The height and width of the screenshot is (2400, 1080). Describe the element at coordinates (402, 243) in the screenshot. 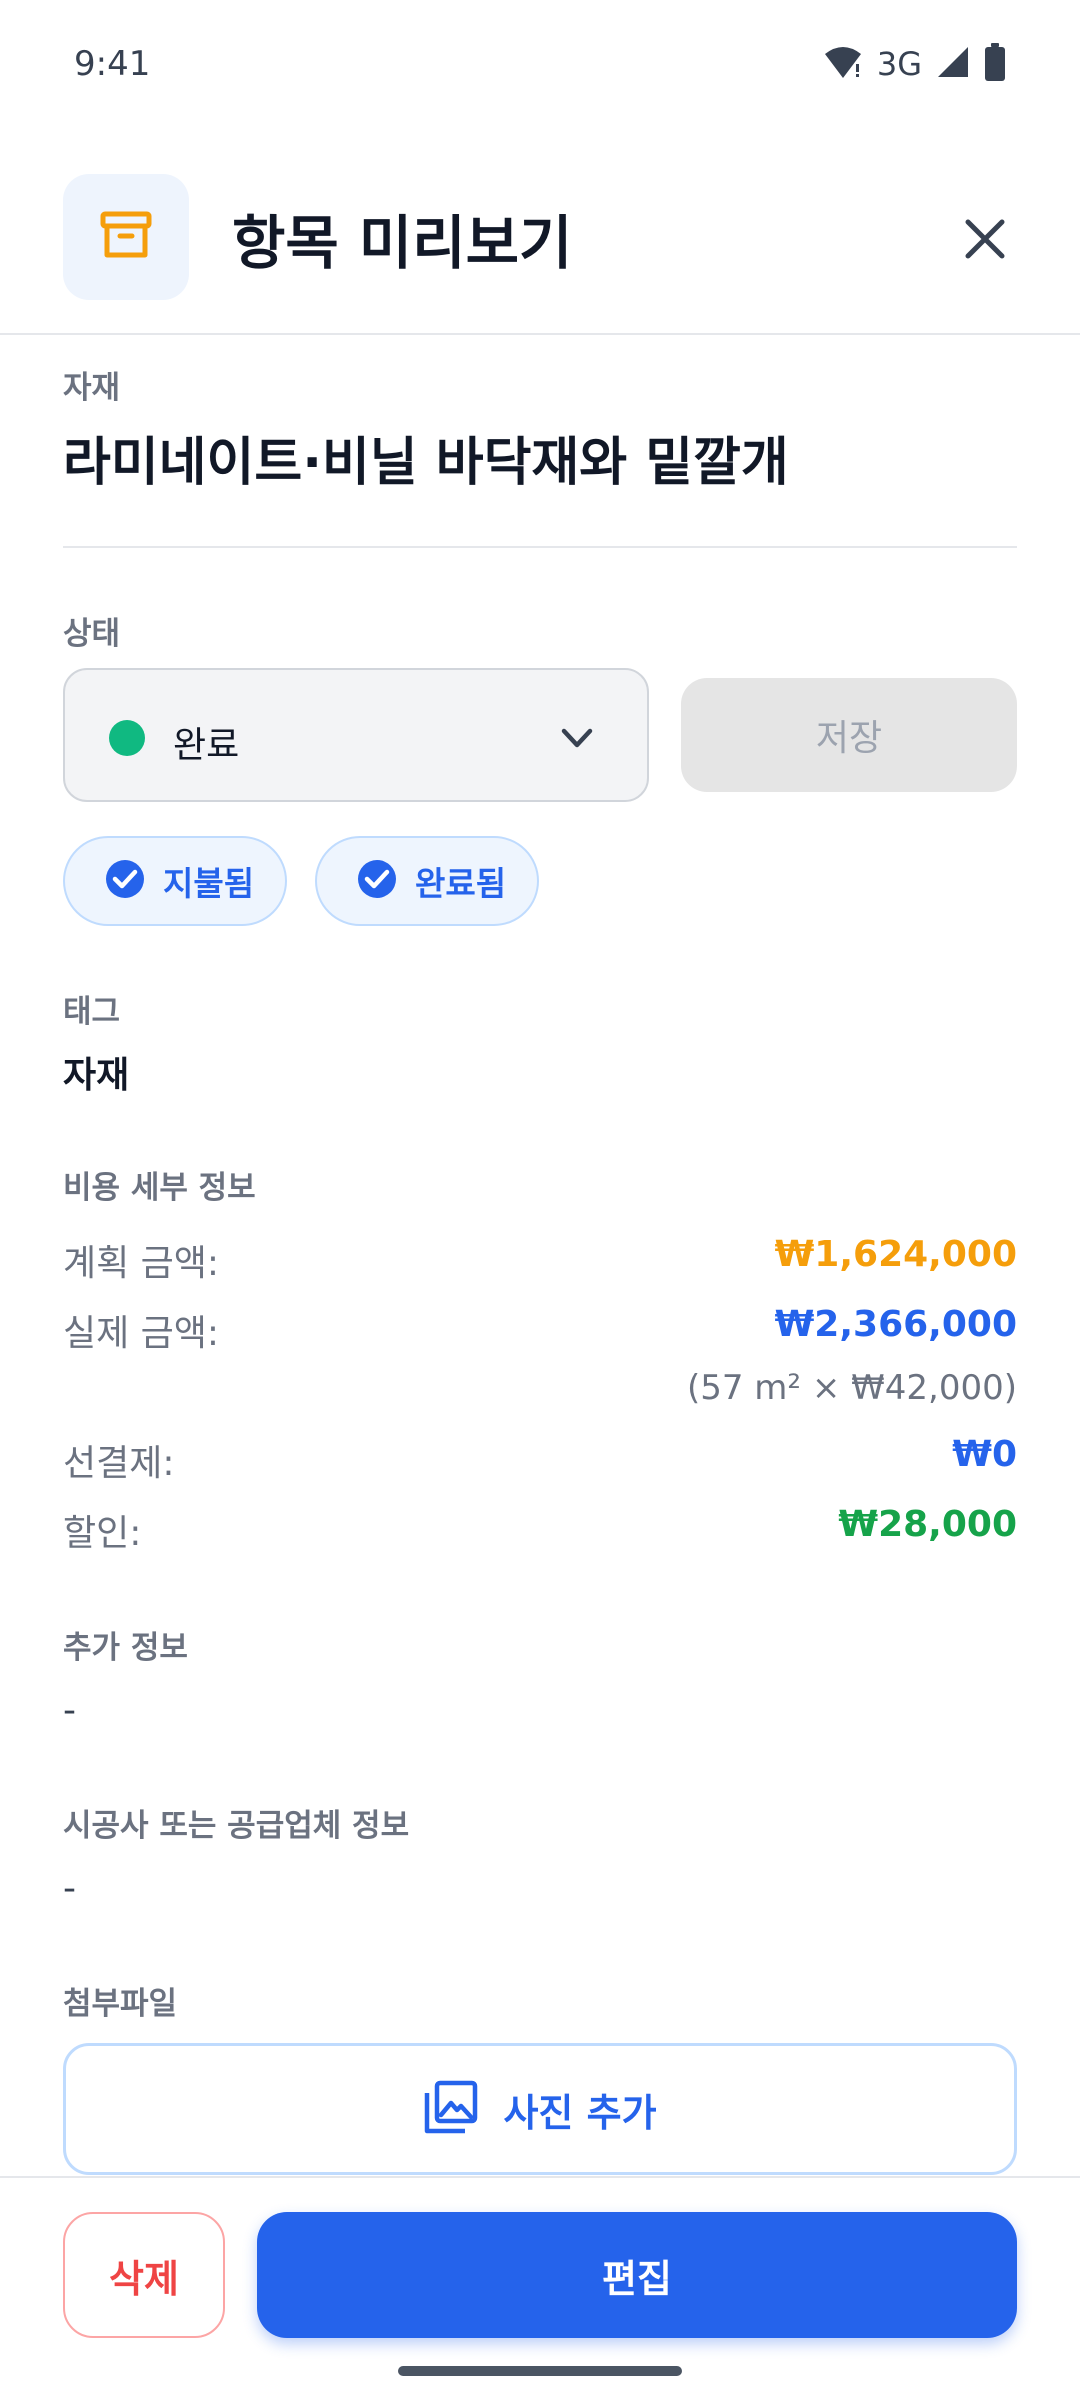

I see `page-title: 항목 미리보기` at that location.